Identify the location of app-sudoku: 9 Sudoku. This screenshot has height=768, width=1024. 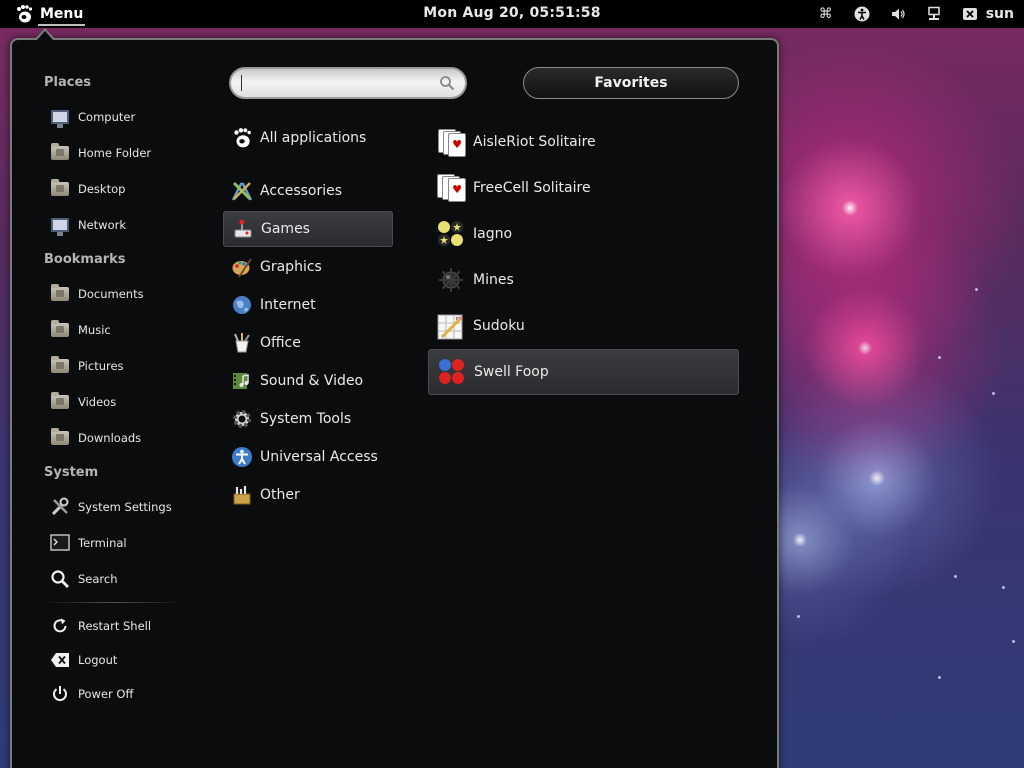
(583, 326).